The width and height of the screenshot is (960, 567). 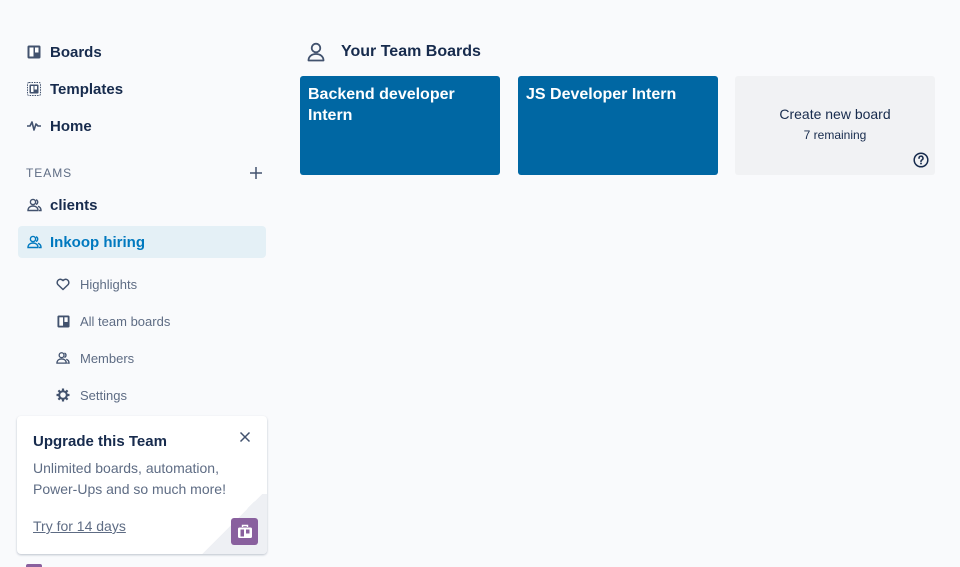 What do you see at coordinates (835, 135) in the screenshot?
I see `remaining-count: 7 remaining` at bounding box center [835, 135].